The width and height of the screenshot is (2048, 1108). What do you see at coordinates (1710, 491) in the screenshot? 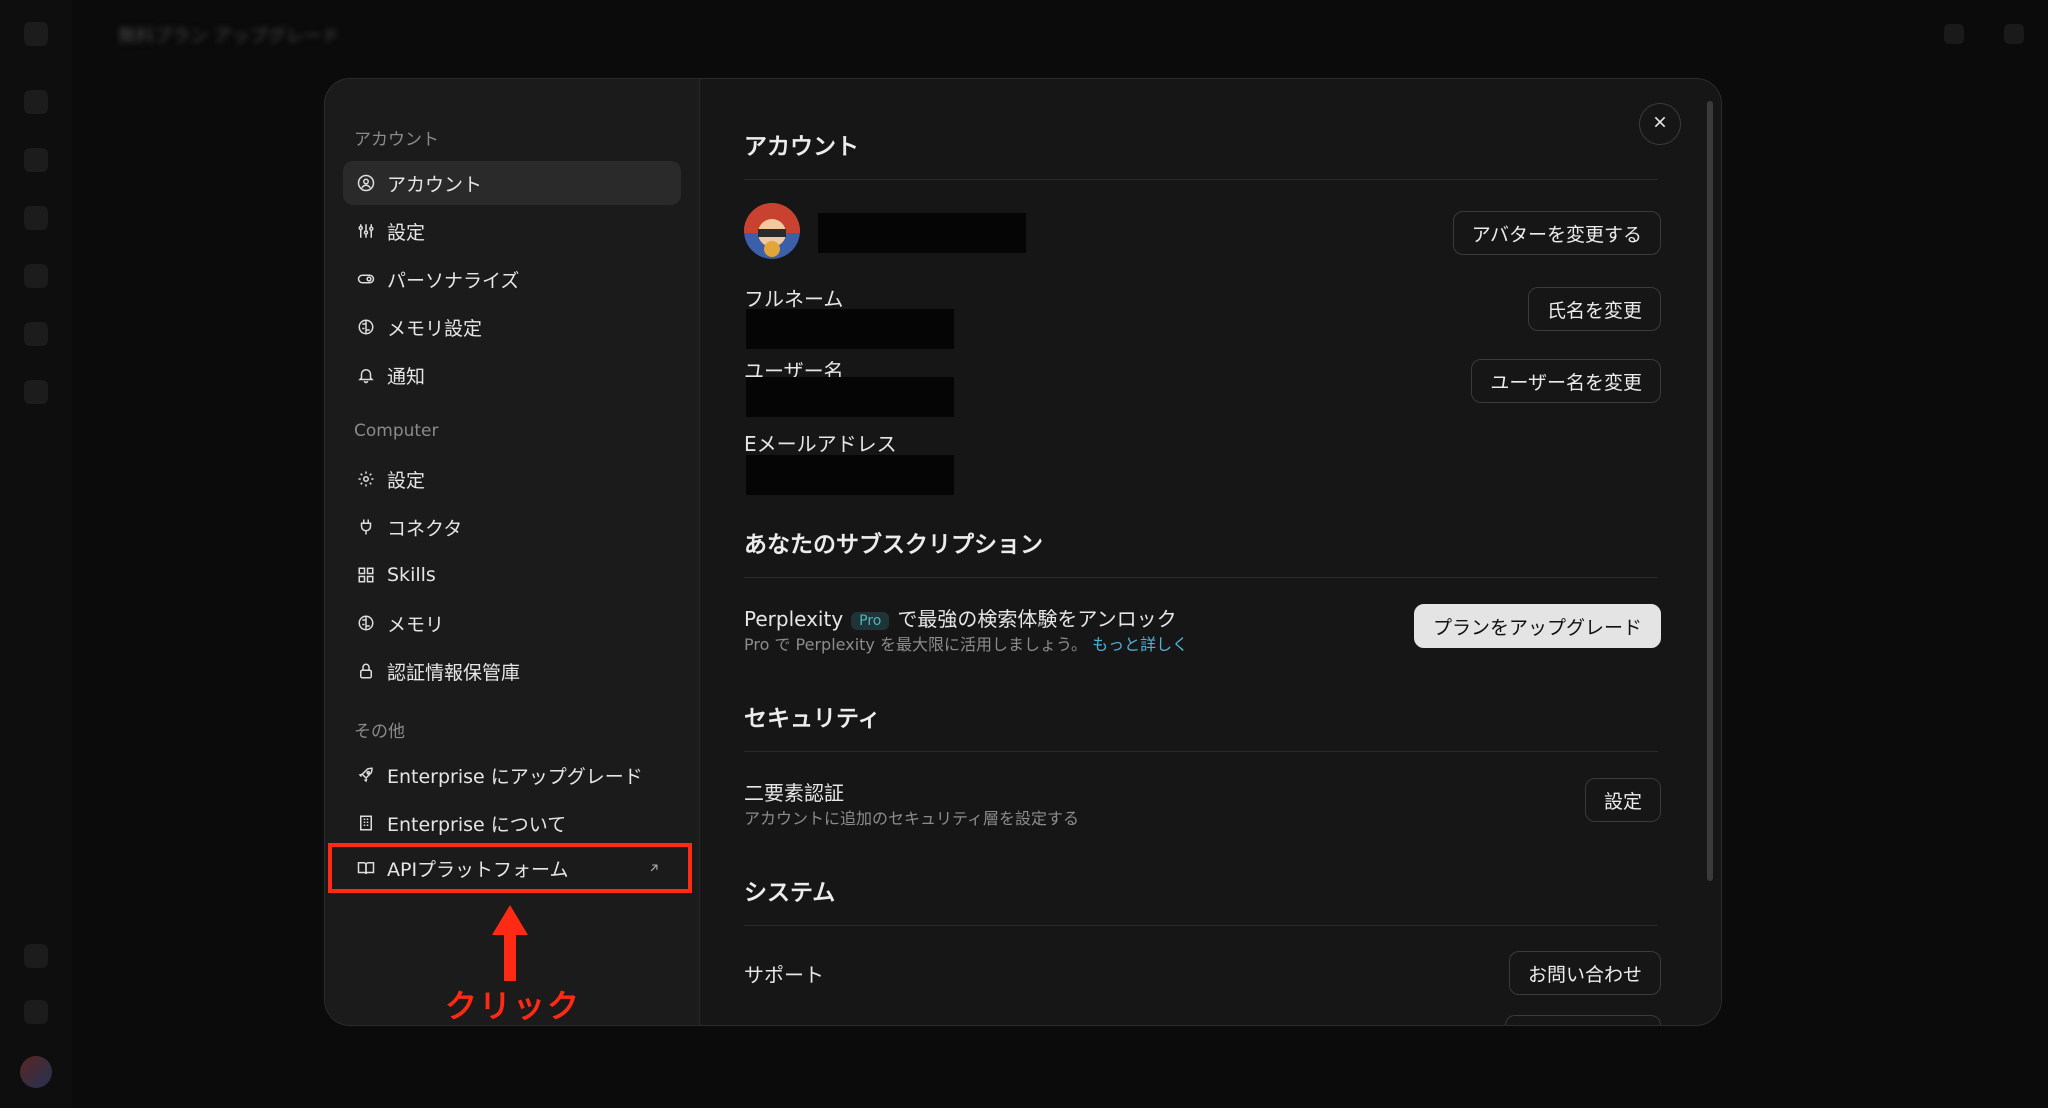
I see `scrollbar` at bounding box center [1710, 491].